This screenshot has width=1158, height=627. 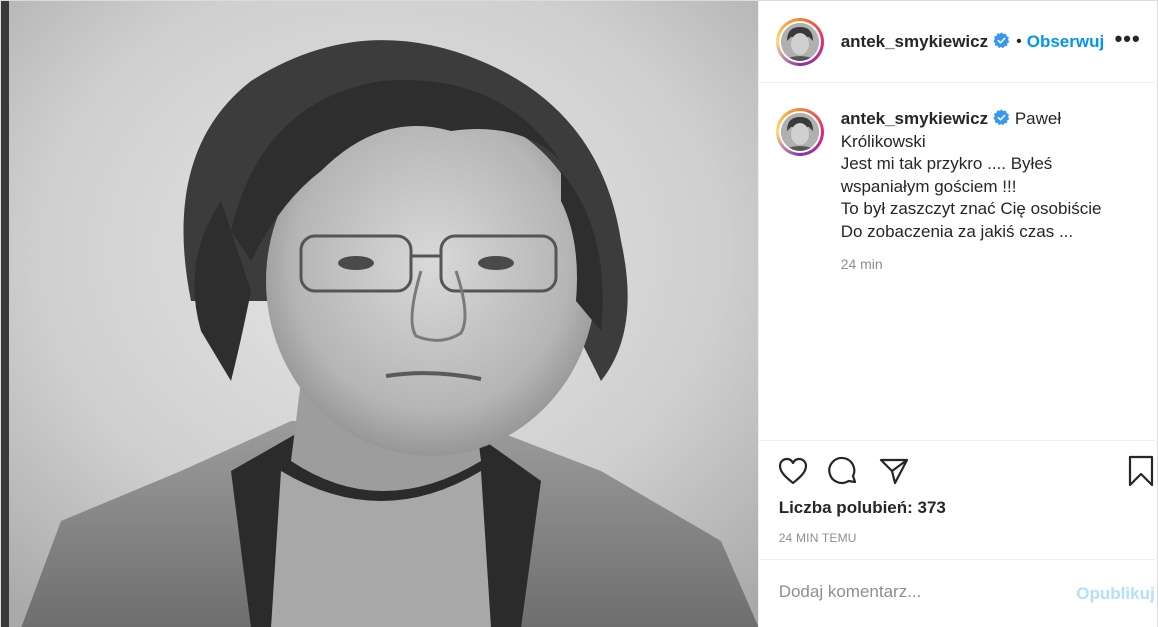 I want to click on author-avatar, so click(x=799, y=41).